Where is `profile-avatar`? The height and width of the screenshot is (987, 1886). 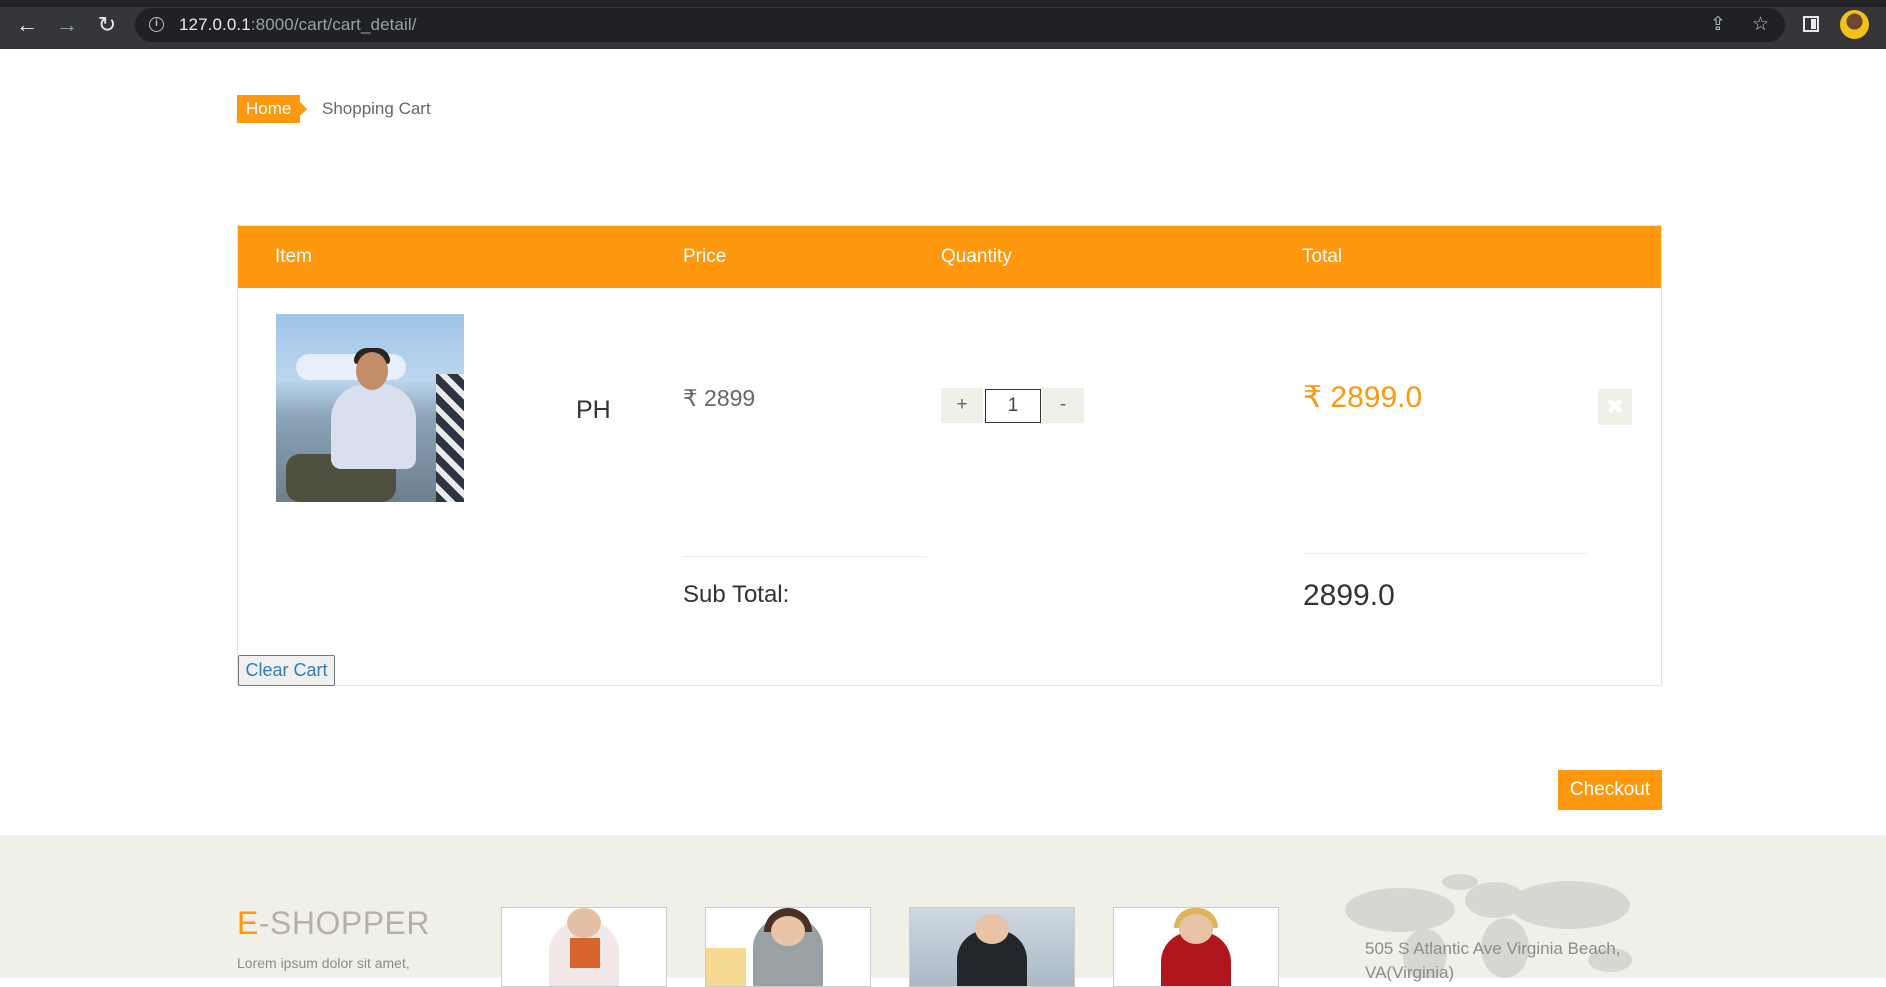
profile-avatar is located at coordinates (1854, 24).